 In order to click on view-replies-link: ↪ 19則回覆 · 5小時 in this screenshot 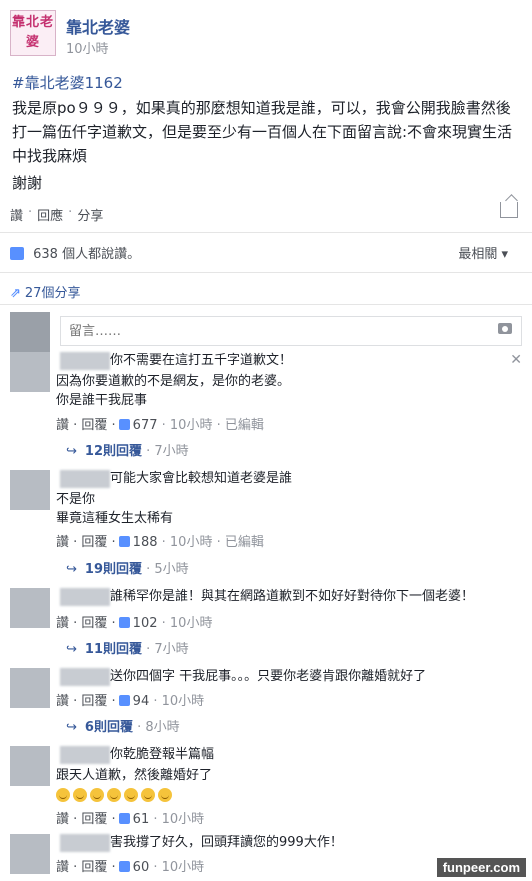, I will do `click(127, 567)`.